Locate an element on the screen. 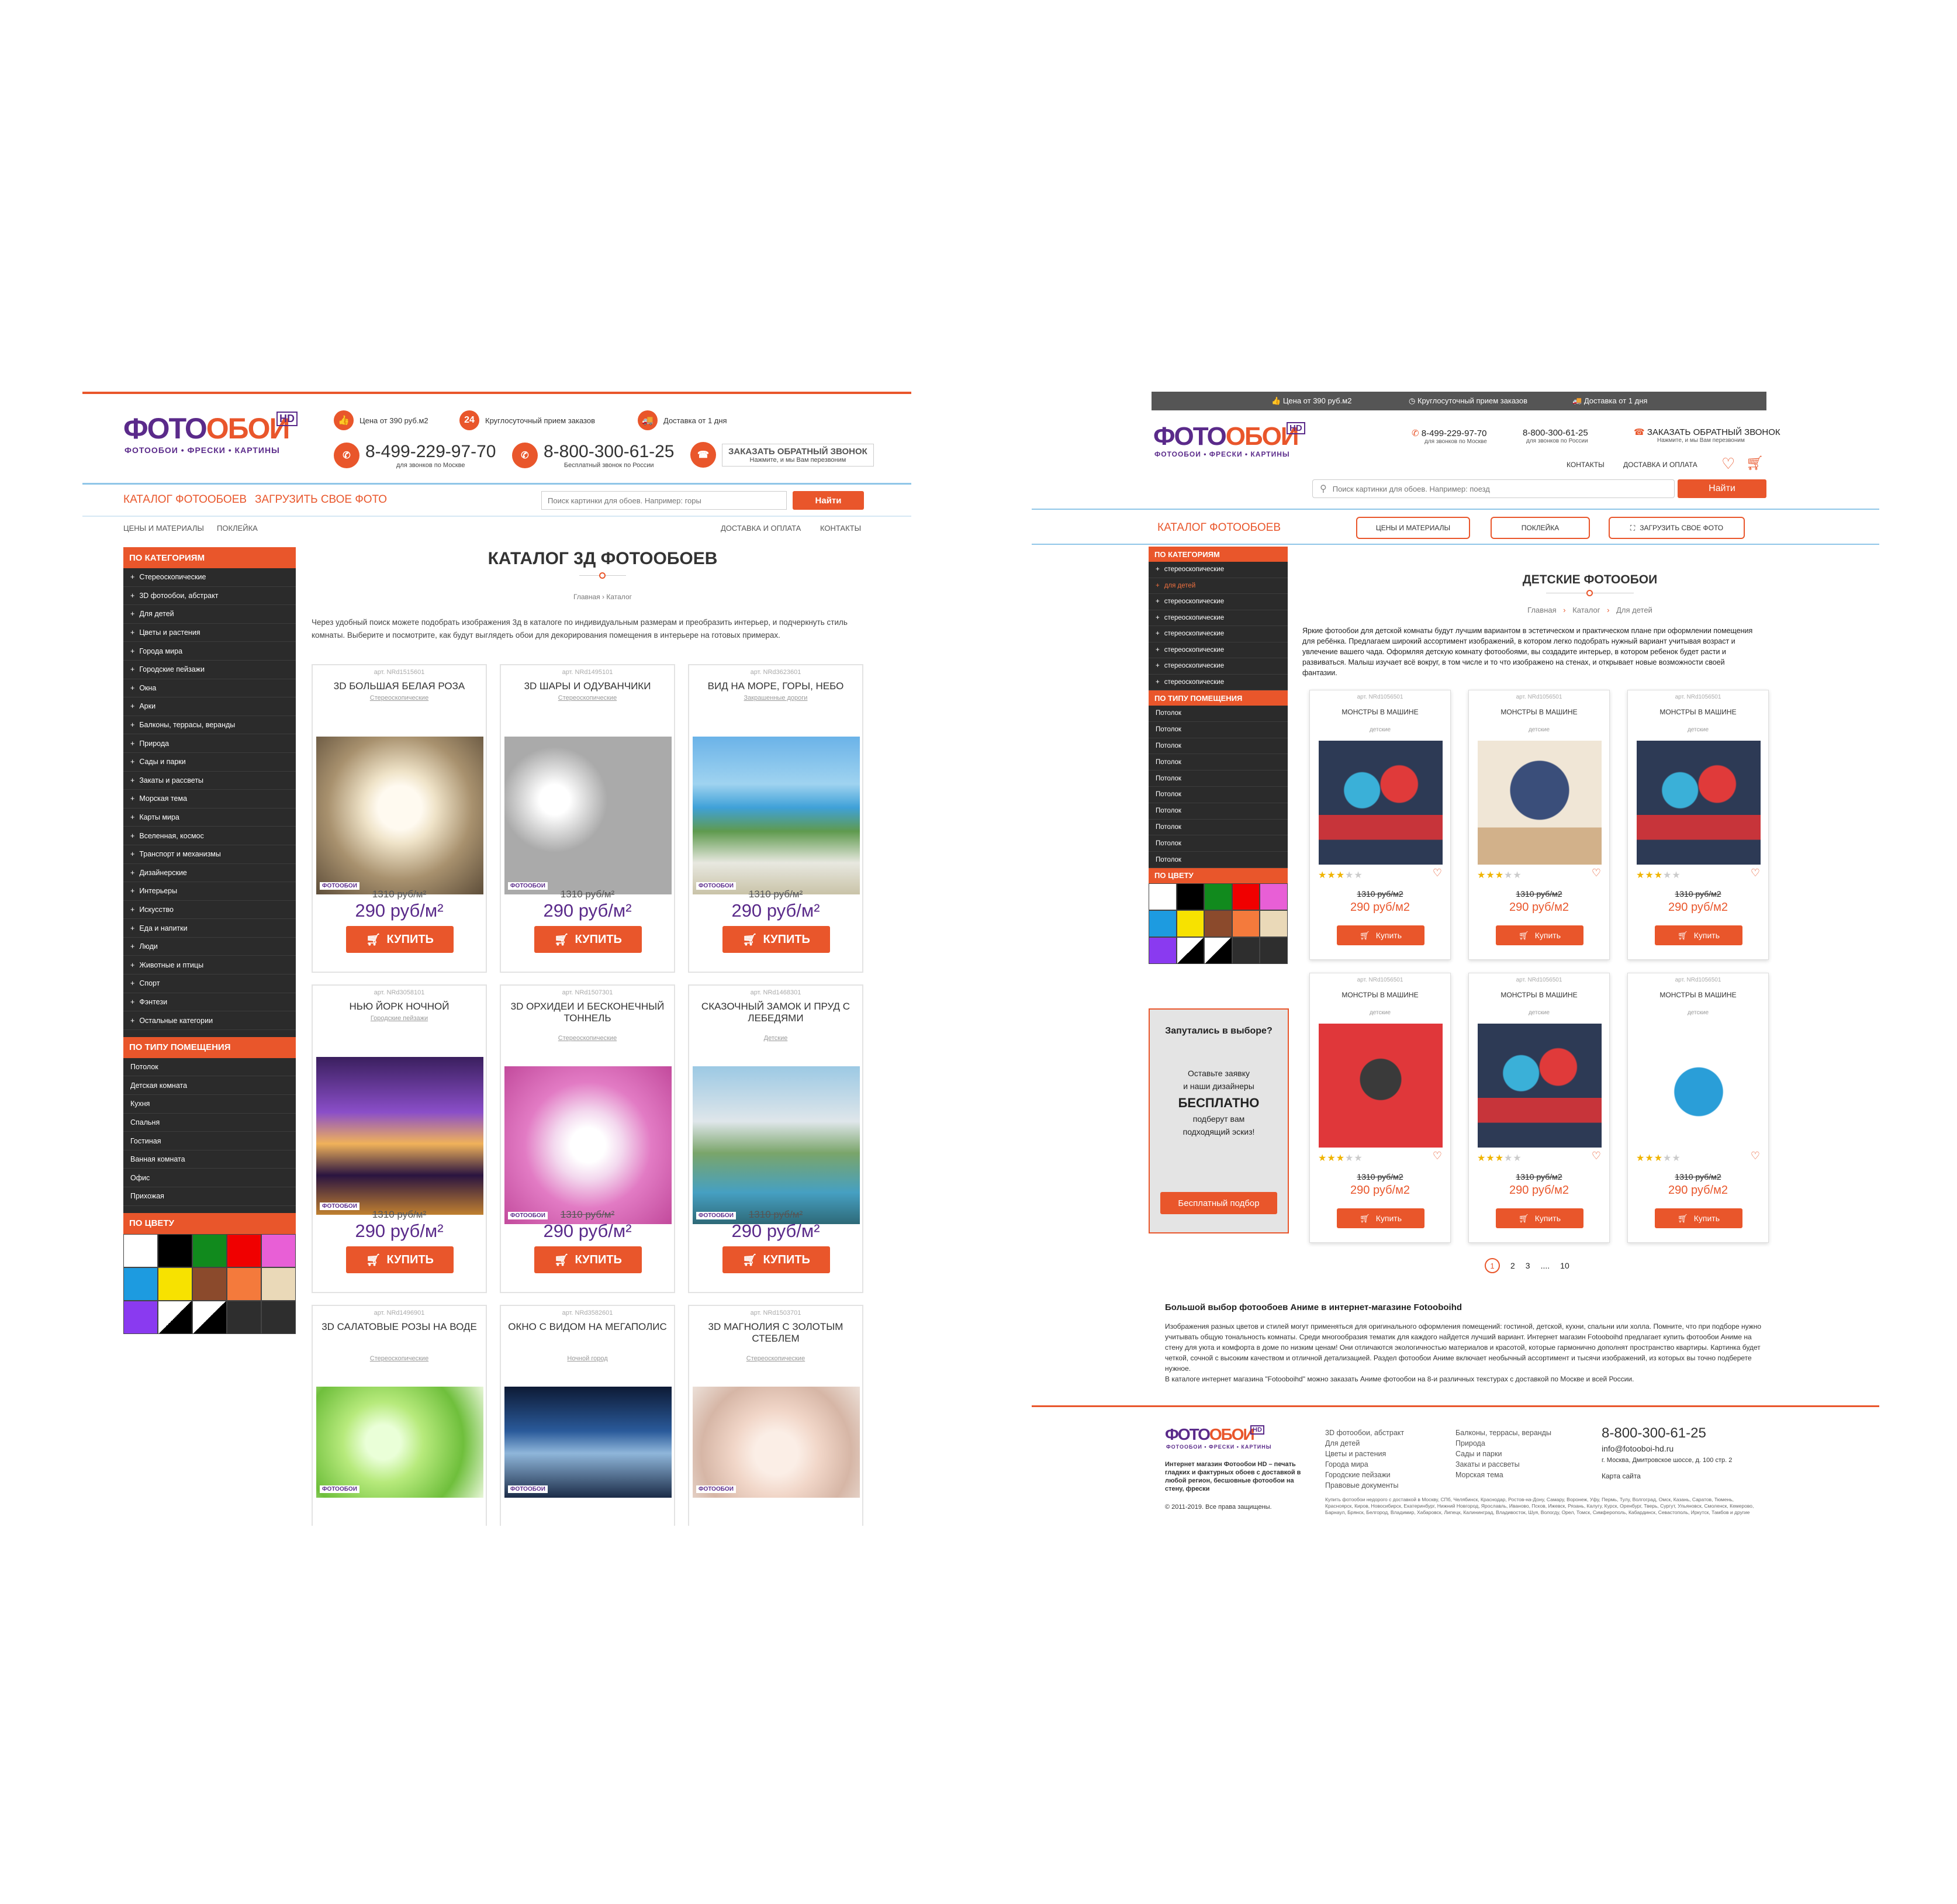 This screenshot has height=1904, width=1957. sidebar-item: + Для детей is located at coordinates (209, 614).